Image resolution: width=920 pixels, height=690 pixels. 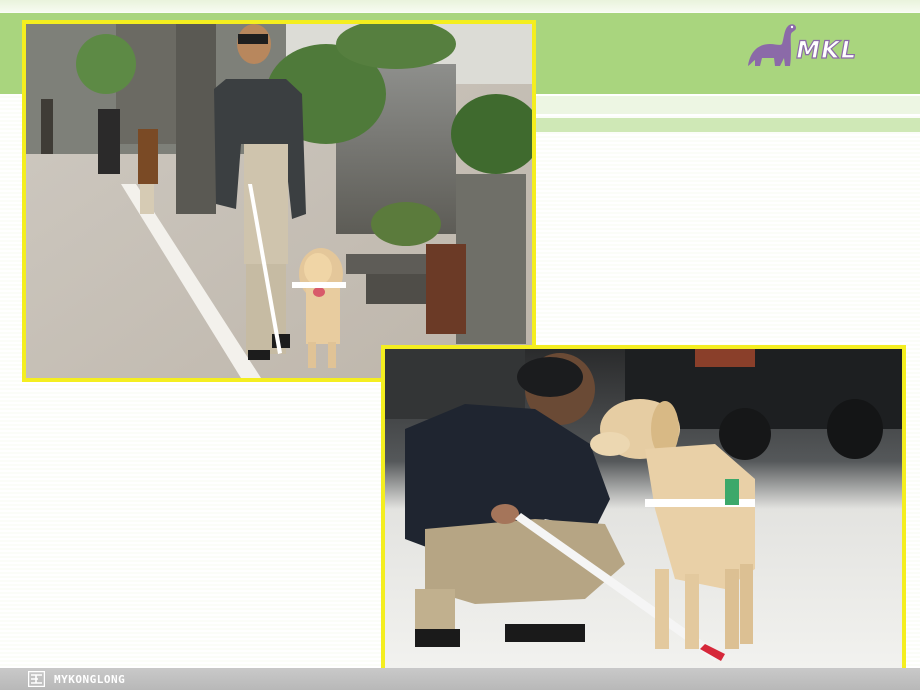 What do you see at coordinates (90, 679) in the screenshot?
I see `footer-brand-text: MYKONGLONG` at bounding box center [90, 679].